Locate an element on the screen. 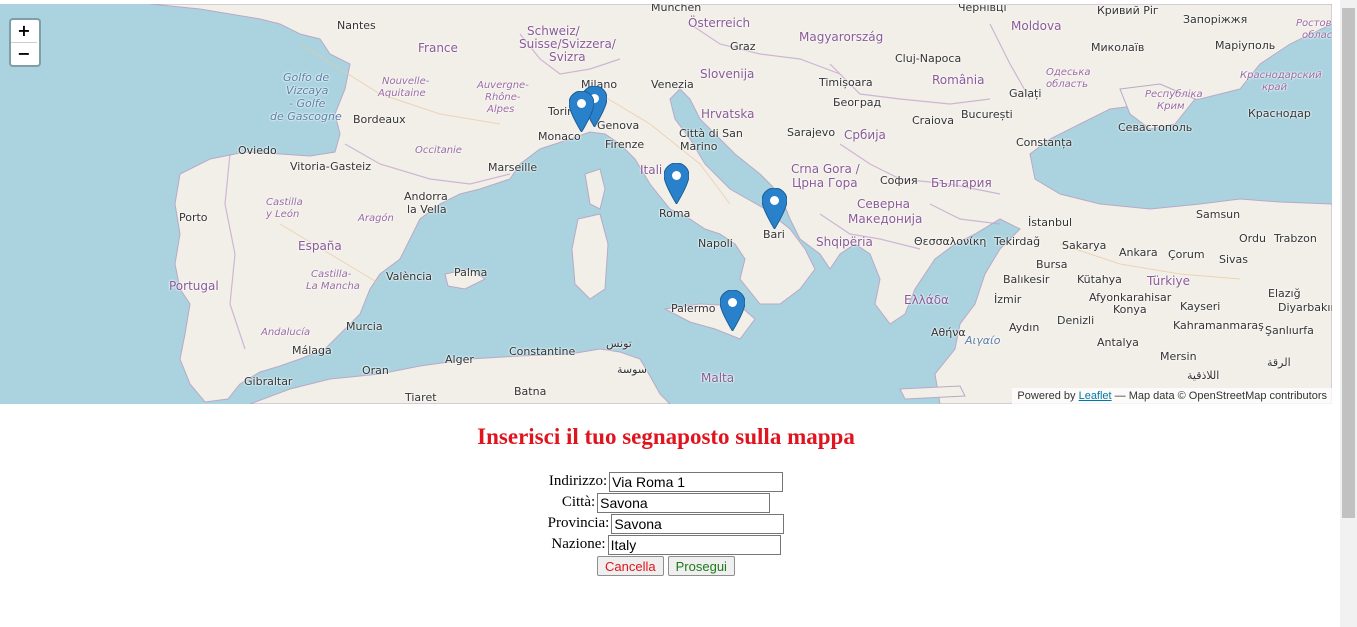  map-label: Antalya is located at coordinates (1118, 342).